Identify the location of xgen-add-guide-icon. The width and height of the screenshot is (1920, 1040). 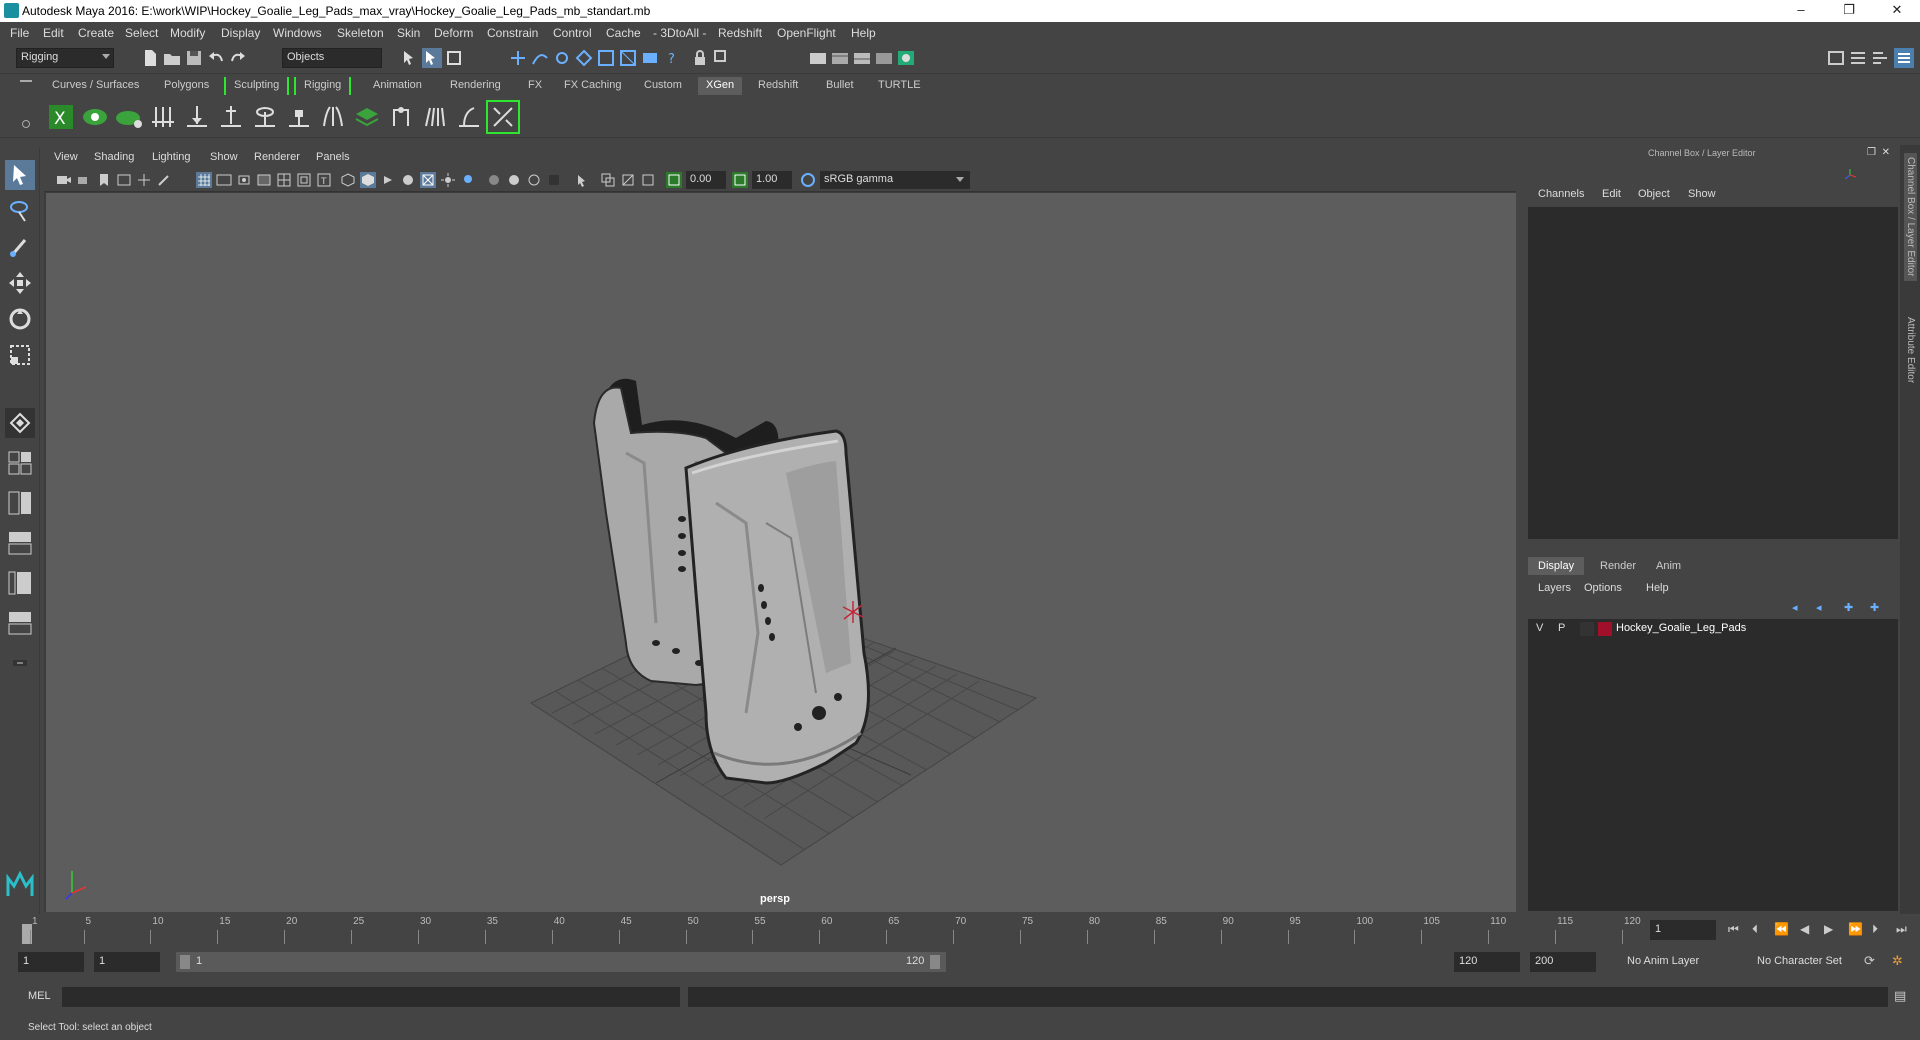
(163, 117).